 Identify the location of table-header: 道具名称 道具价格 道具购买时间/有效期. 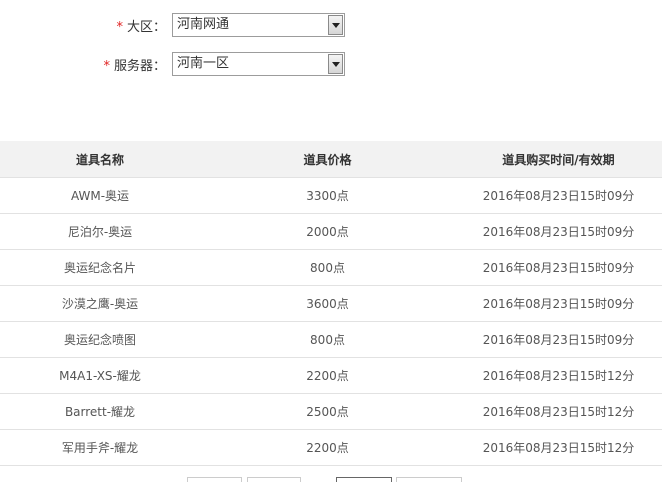
(331, 159).